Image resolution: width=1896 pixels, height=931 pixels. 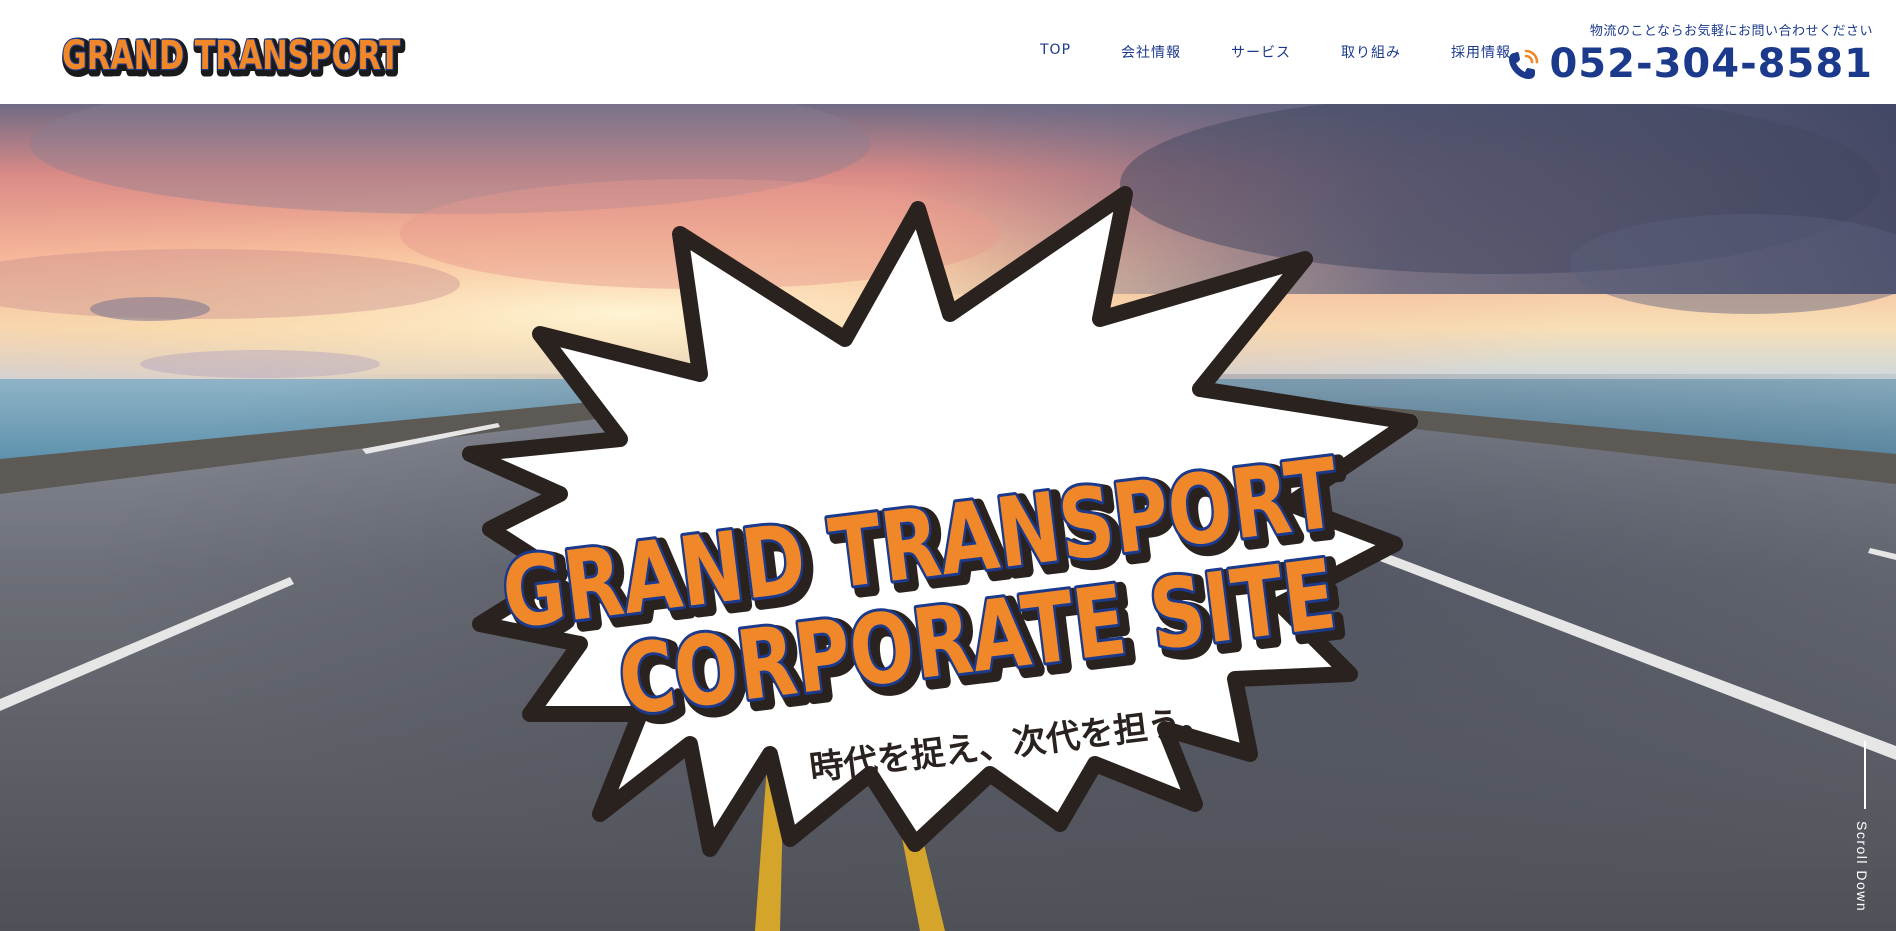 What do you see at coordinates (1151, 52) in the screenshot?
I see `nav-item-company: 会社情報` at bounding box center [1151, 52].